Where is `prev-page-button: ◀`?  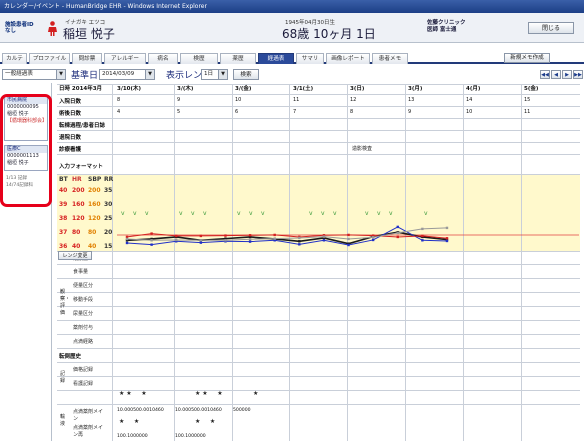 prev-page-button: ◀ is located at coordinates (556, 74).